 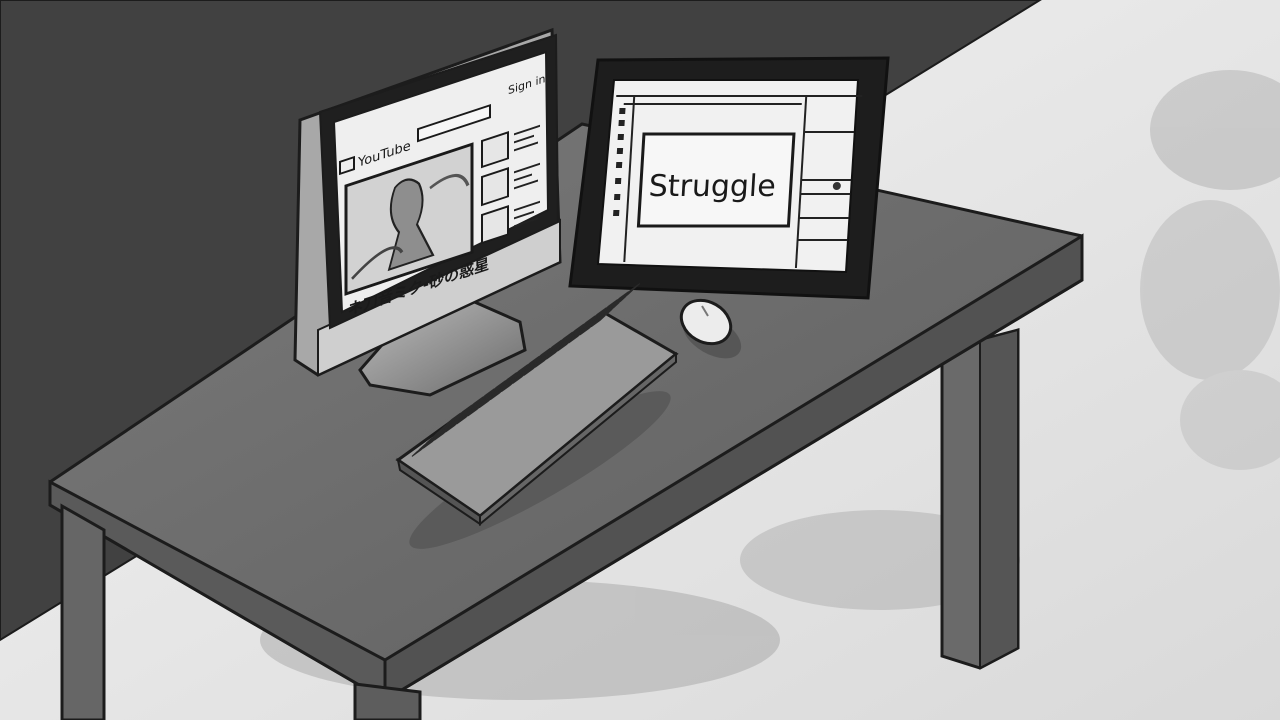 I want to click on desk-leg-front-left, so click(x=83, y=611).